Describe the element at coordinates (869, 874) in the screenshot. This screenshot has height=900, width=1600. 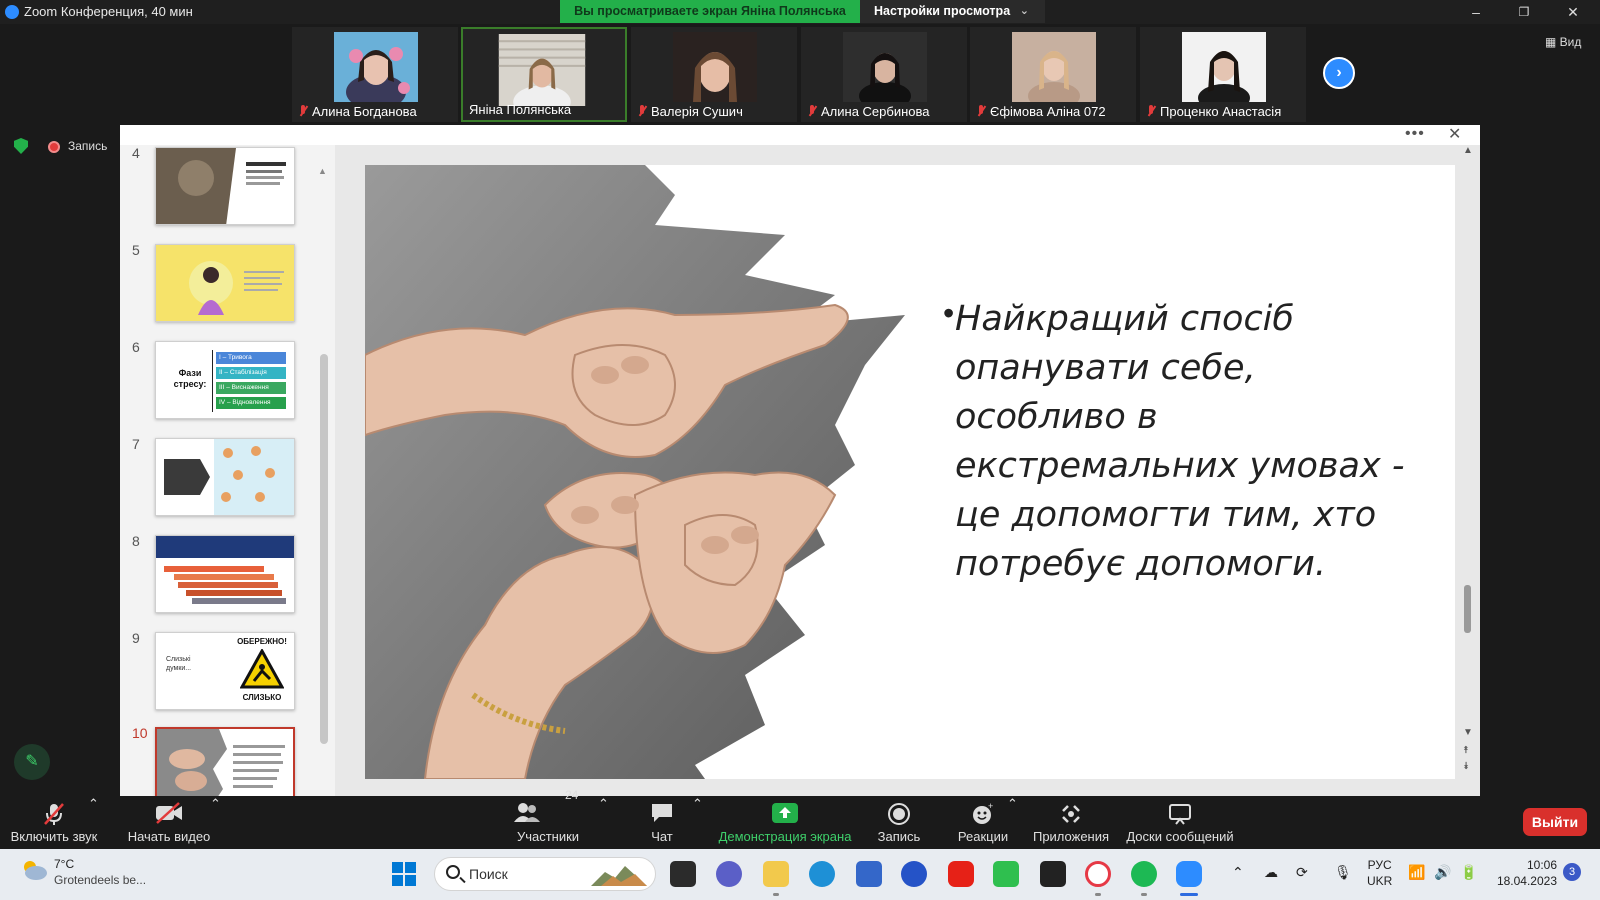
I see `microsoft-store-icon` at that location.